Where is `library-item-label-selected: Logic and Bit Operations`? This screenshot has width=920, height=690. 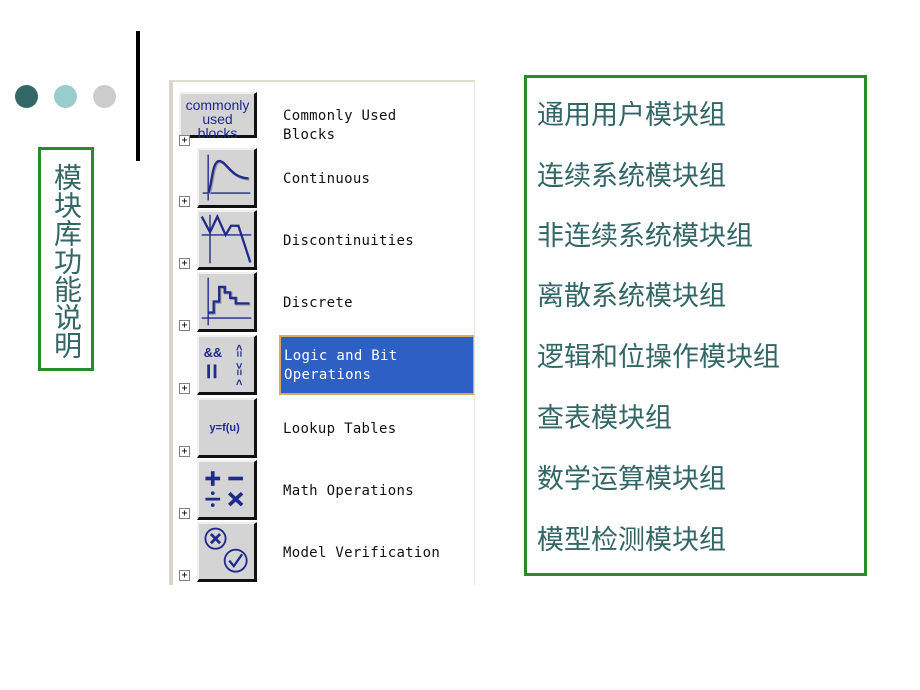
library-item-label-selected: Logic and Bit Operations is located at coordinates (376, 365).